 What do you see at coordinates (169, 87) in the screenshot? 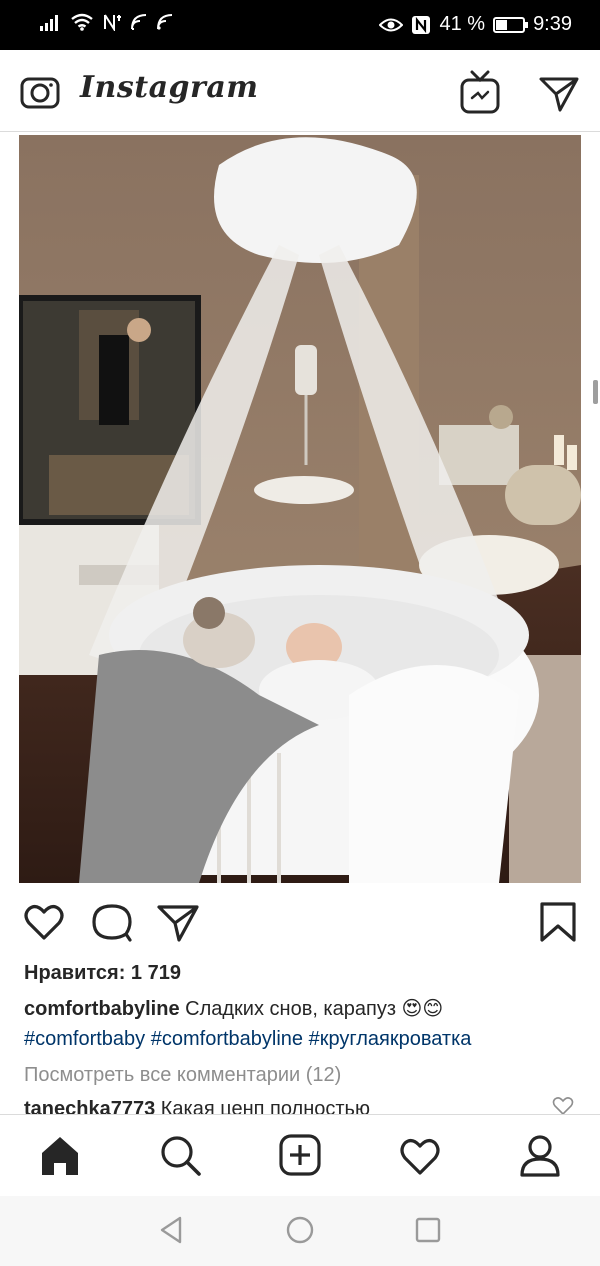
I see `brand-logo: Instagram` at bounding box center [169, 87].